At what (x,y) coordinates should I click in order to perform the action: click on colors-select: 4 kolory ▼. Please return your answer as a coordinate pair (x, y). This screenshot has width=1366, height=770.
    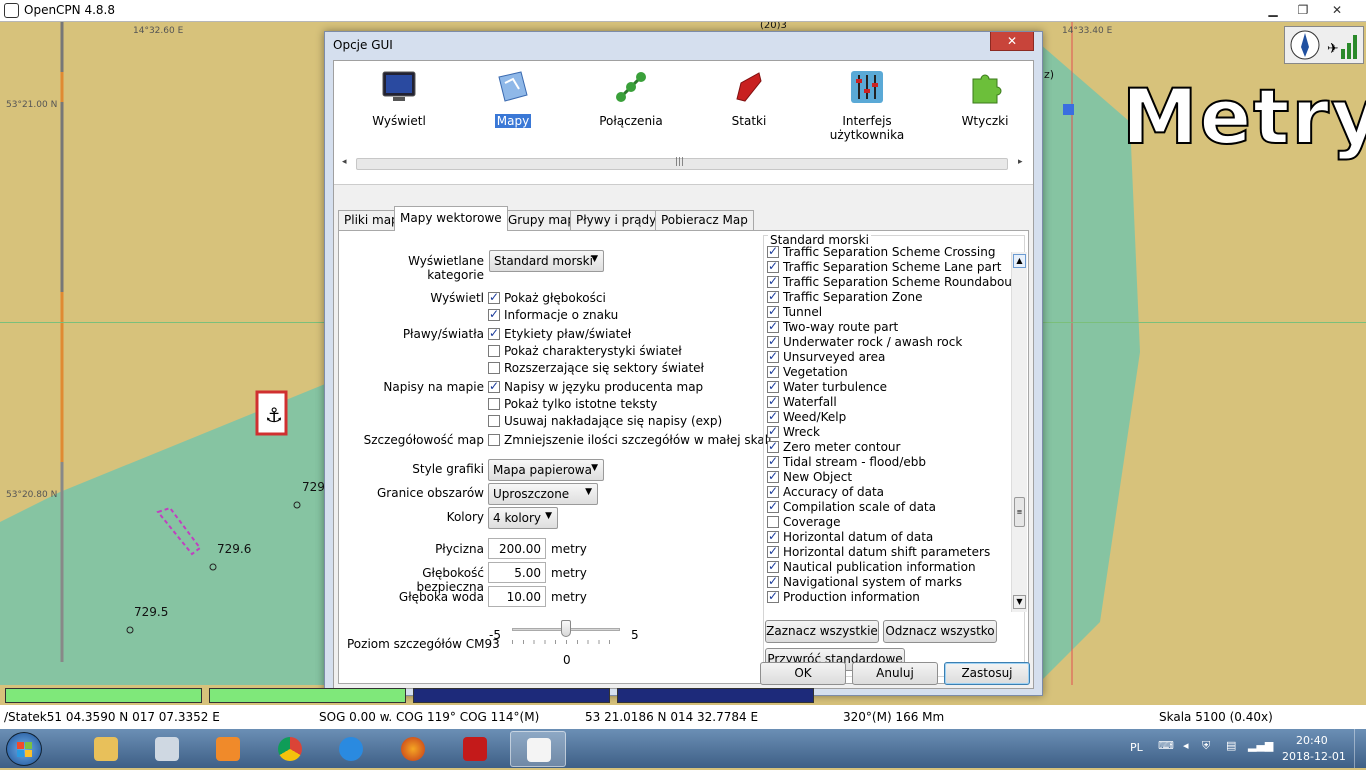
    Looking at the image, I should click on (523, 518).